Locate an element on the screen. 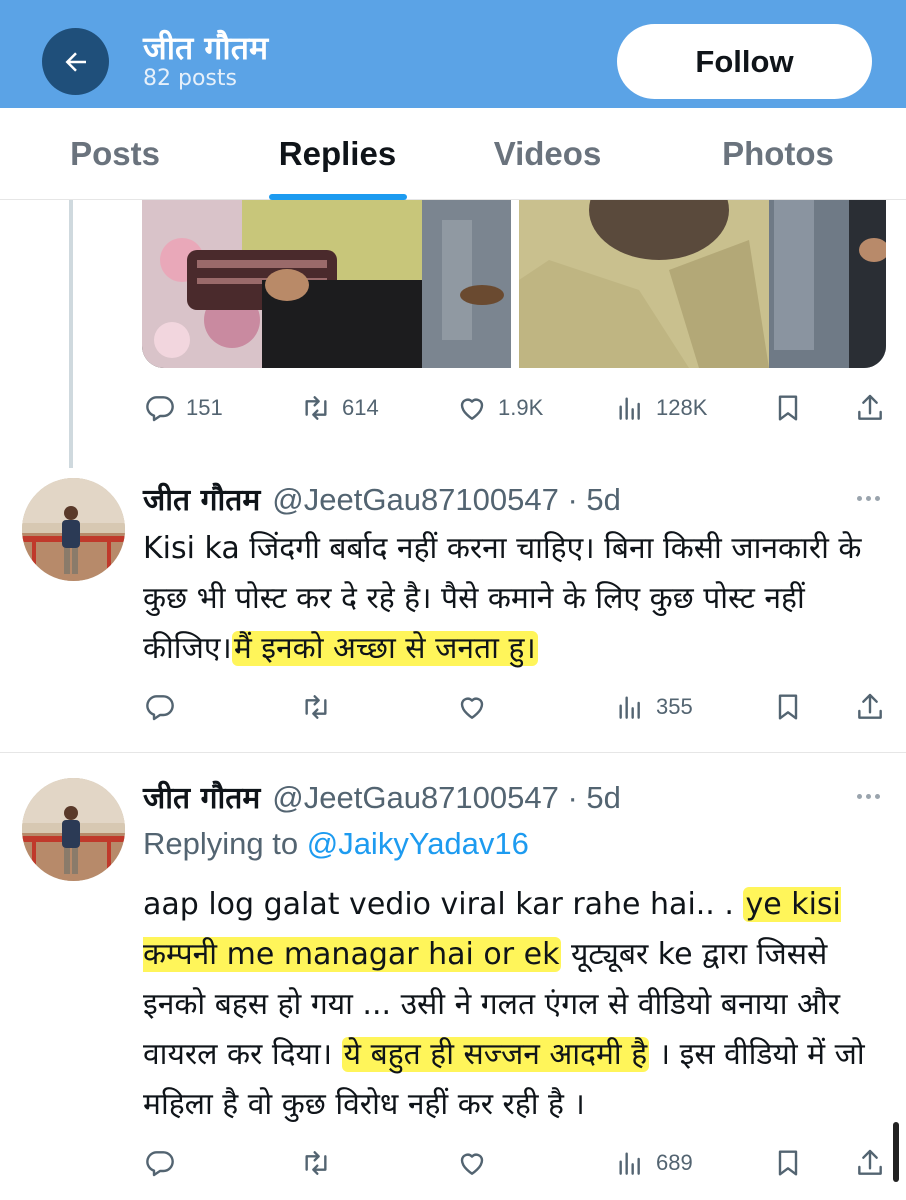 This screenshot has width=906, height=1200. thread-connector is located at coordinates (71, 334).